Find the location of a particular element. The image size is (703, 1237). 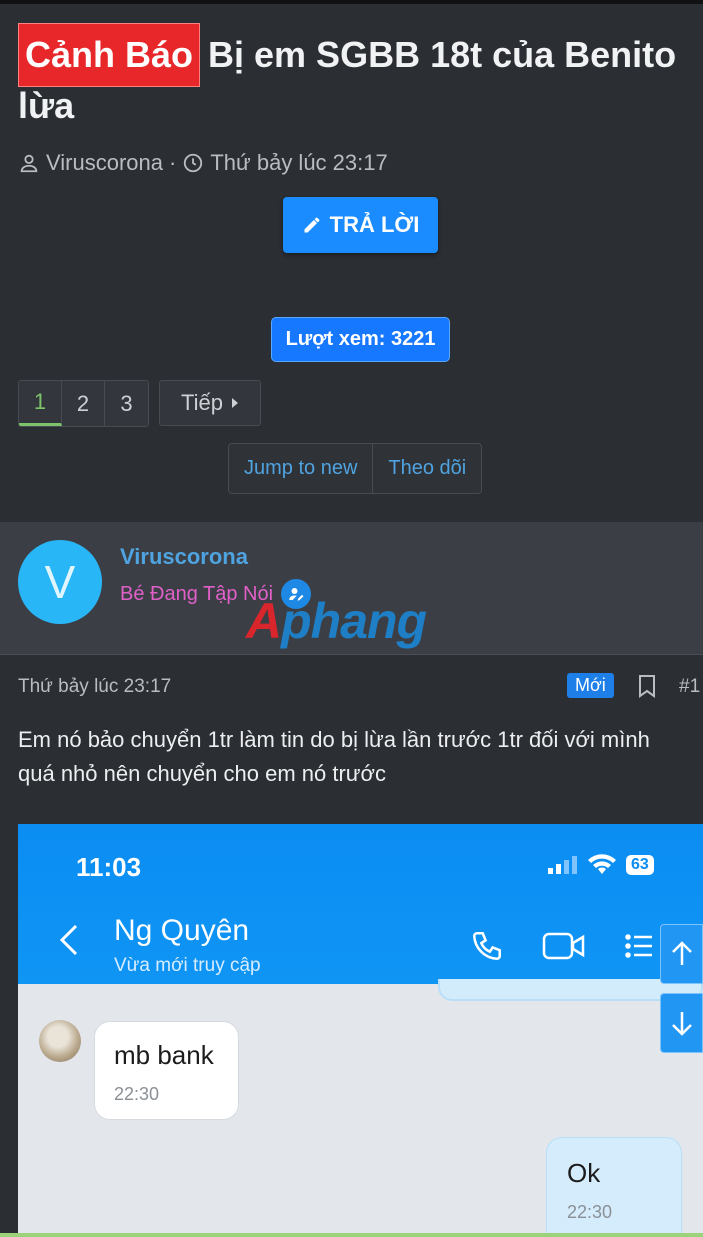

top-edge is located at coordinates (351, 2).